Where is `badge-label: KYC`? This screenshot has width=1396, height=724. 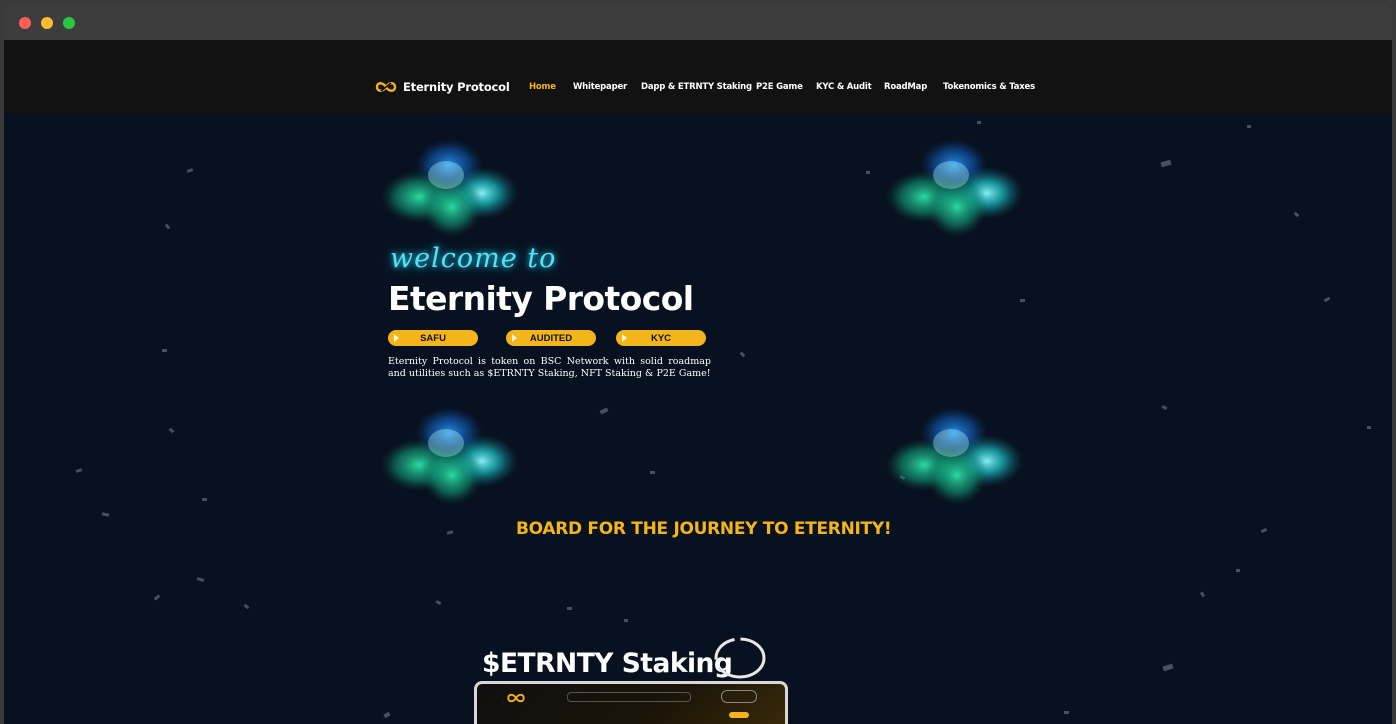
badge-label: KYC is located at coordinates (661, 338).